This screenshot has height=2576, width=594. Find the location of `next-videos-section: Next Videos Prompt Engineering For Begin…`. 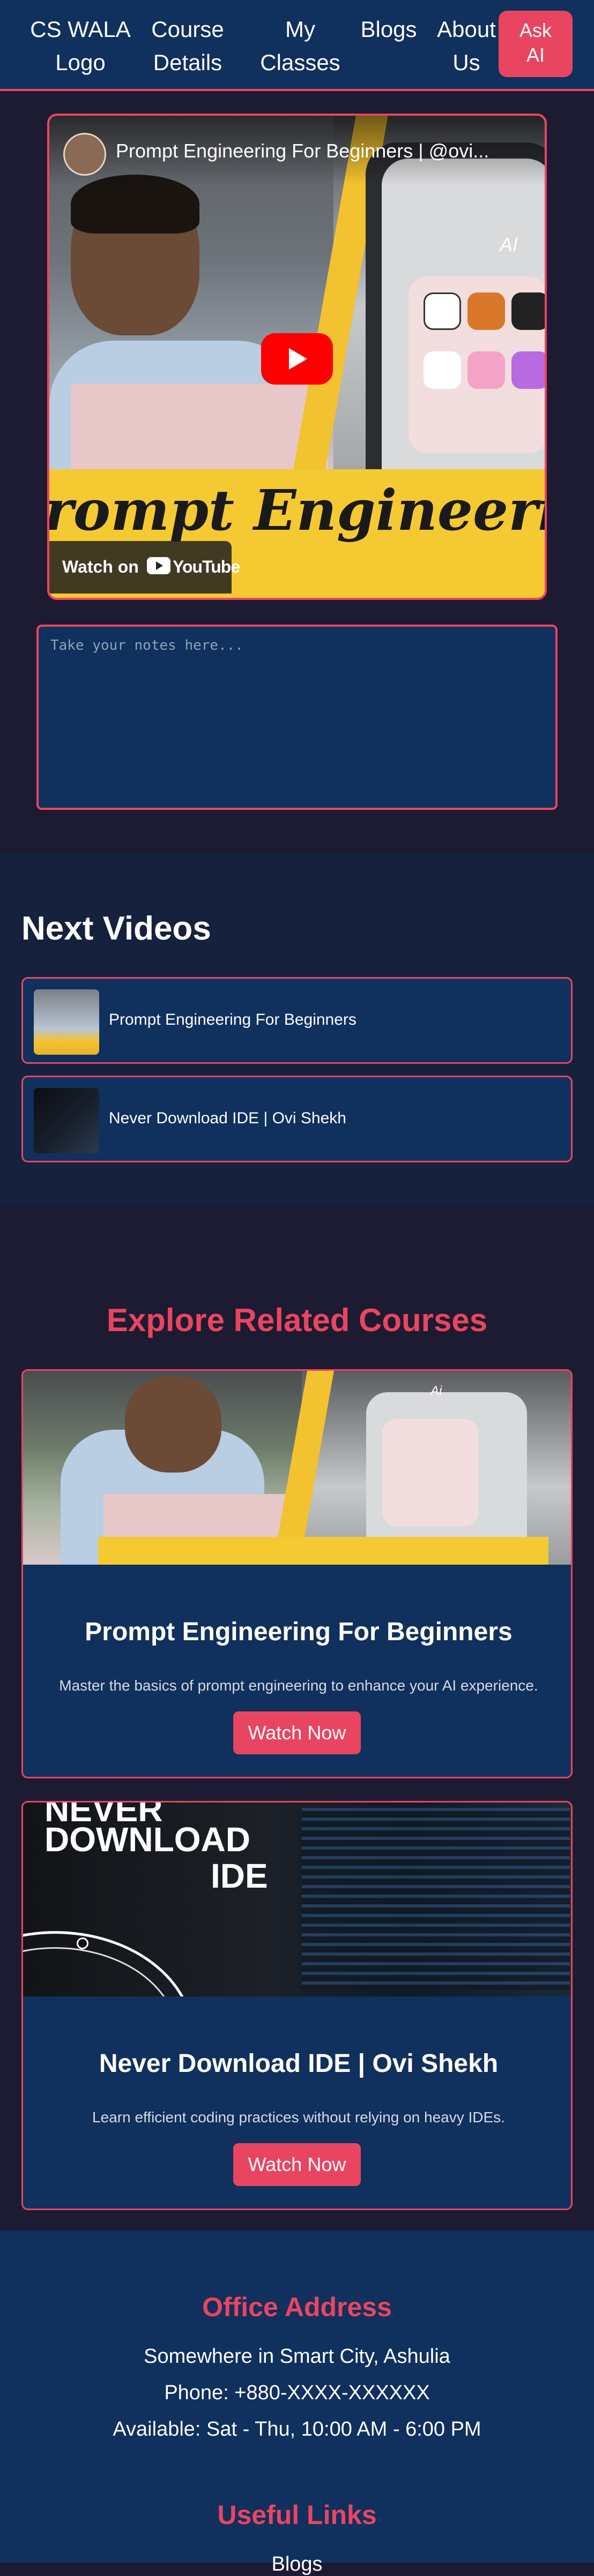

next-videos-section: Next Videos Prompt Engineering For Begin… is located at coordinates (297, 1029).